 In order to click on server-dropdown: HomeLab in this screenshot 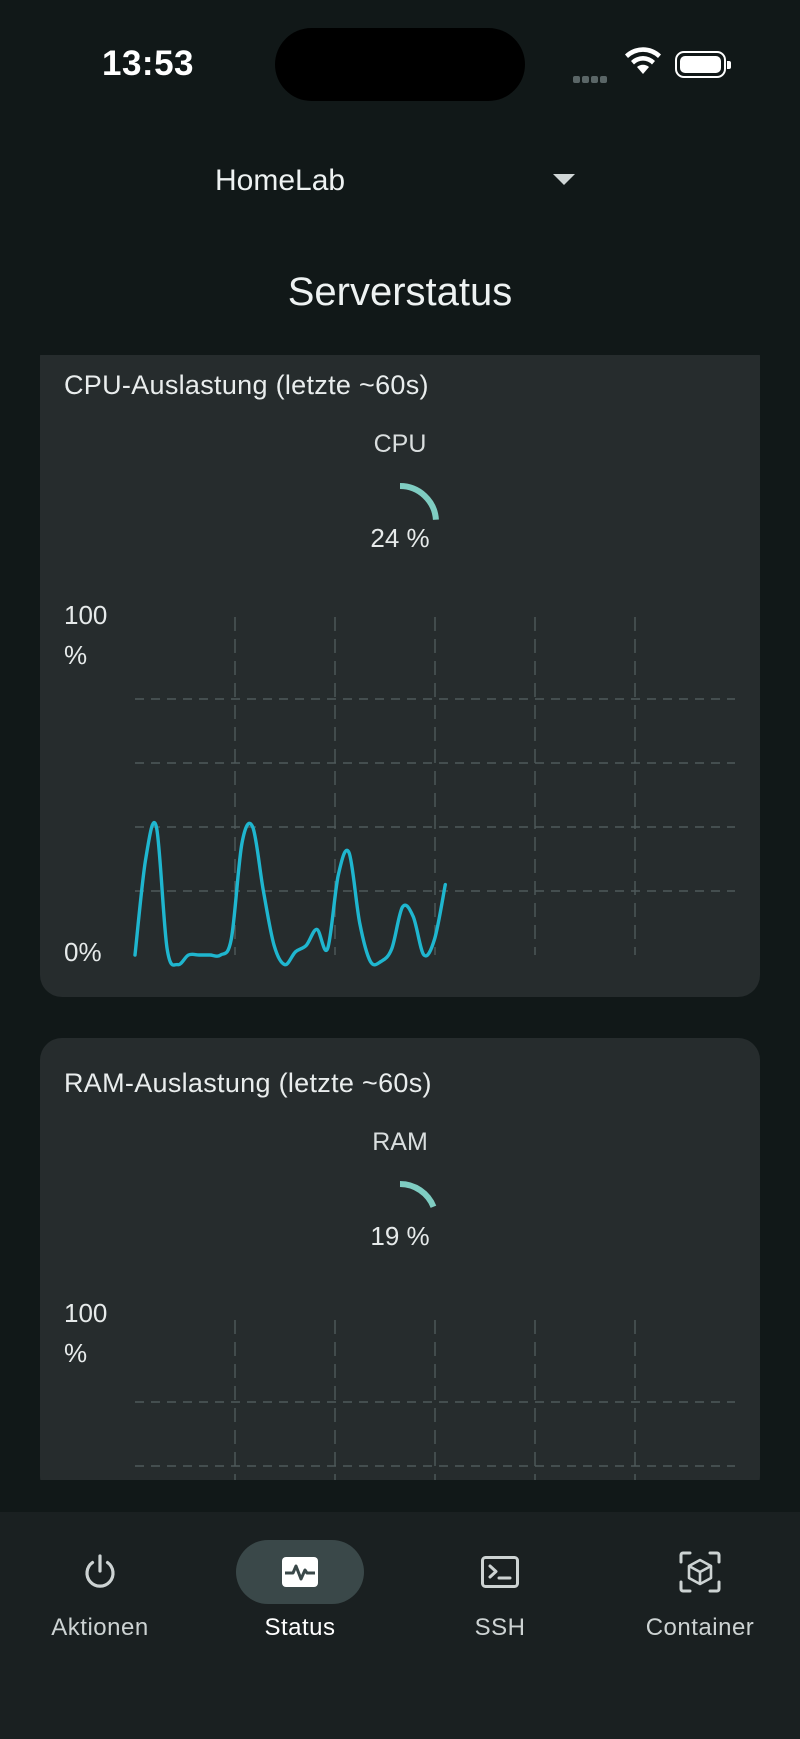, I will do `click(400, 180)`.